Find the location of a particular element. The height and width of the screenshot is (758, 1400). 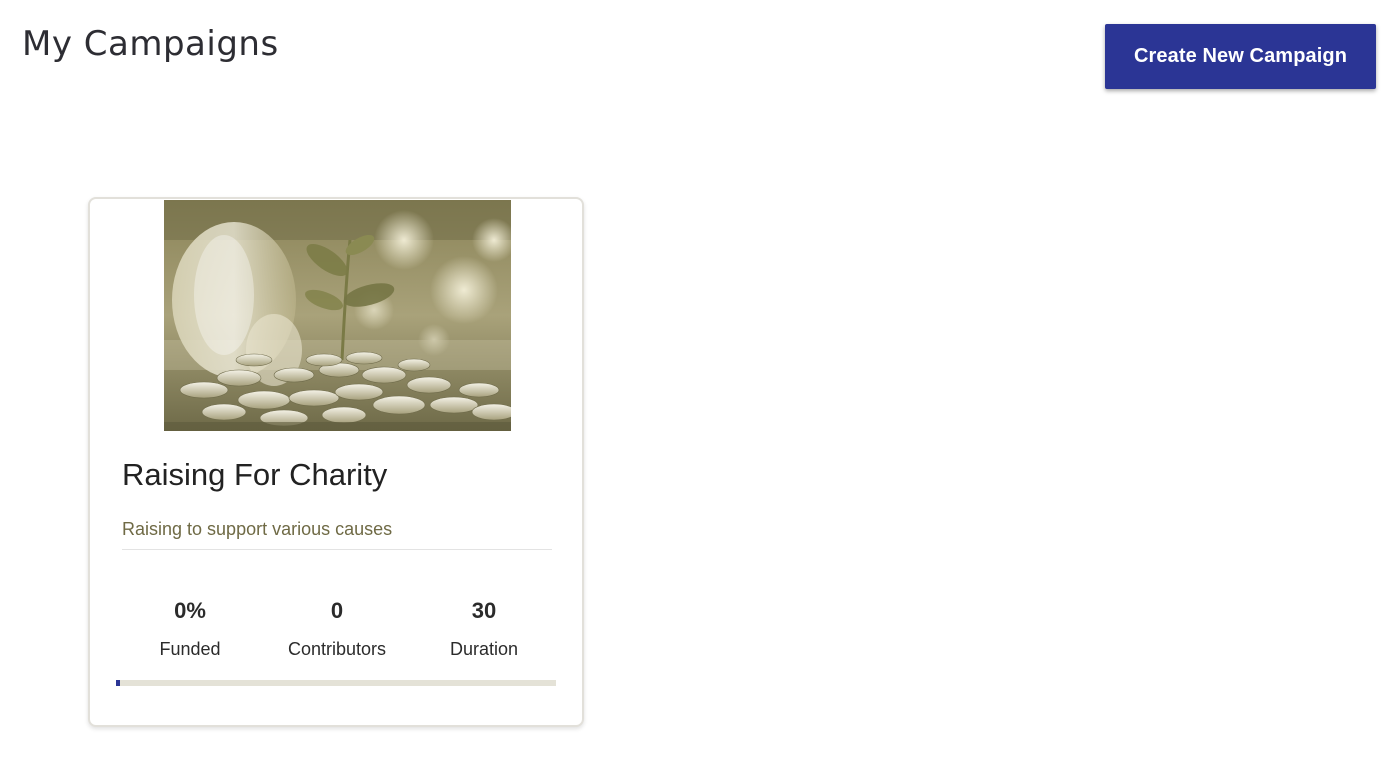

funded-label: Funded is located at coordinates (190, 649).